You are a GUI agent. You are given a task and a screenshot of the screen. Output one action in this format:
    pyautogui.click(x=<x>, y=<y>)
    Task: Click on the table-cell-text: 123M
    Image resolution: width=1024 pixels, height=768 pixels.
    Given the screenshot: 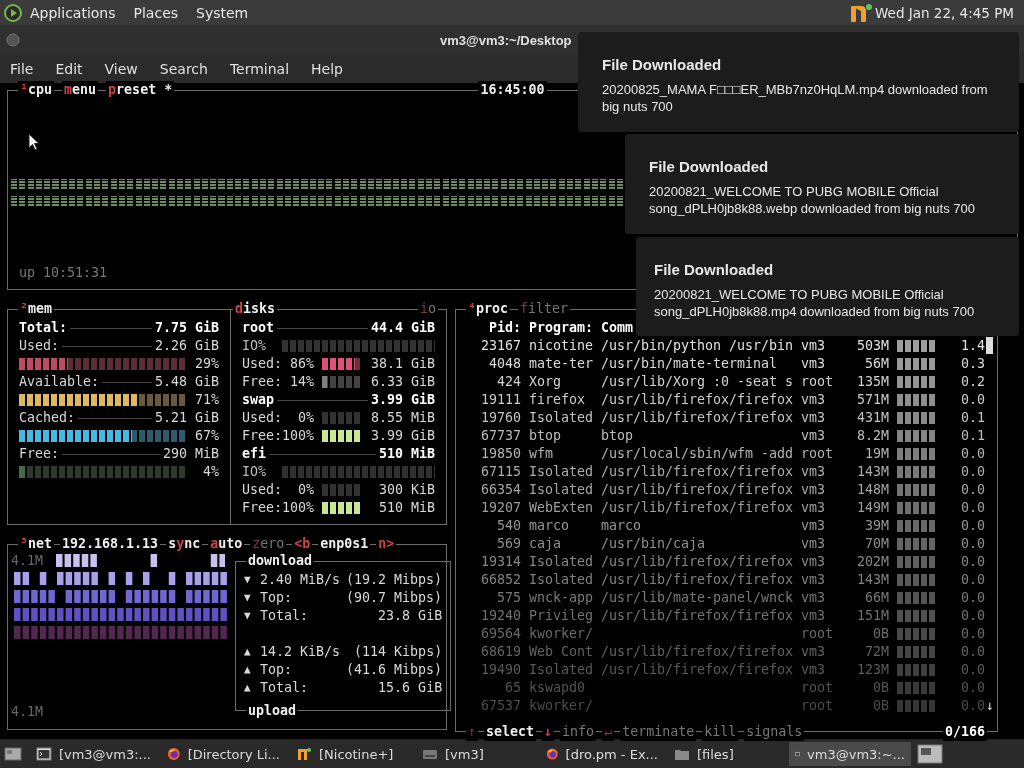 What is the action you would take?
    pyautogui.click(x=872, y=670)
    